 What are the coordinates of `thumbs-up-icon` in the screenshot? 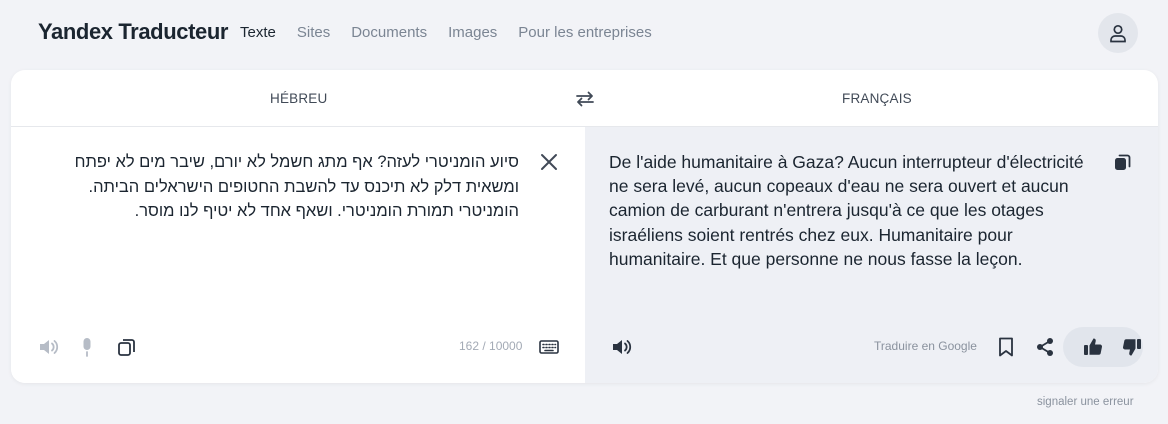 It's located at (1093, 347).